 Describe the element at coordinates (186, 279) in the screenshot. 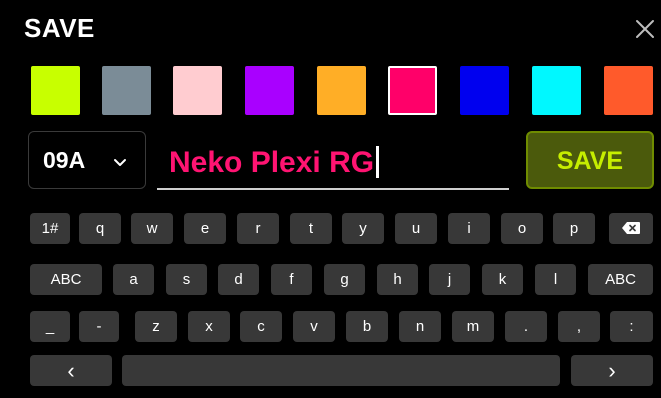

I see `key-s: s` at that location.